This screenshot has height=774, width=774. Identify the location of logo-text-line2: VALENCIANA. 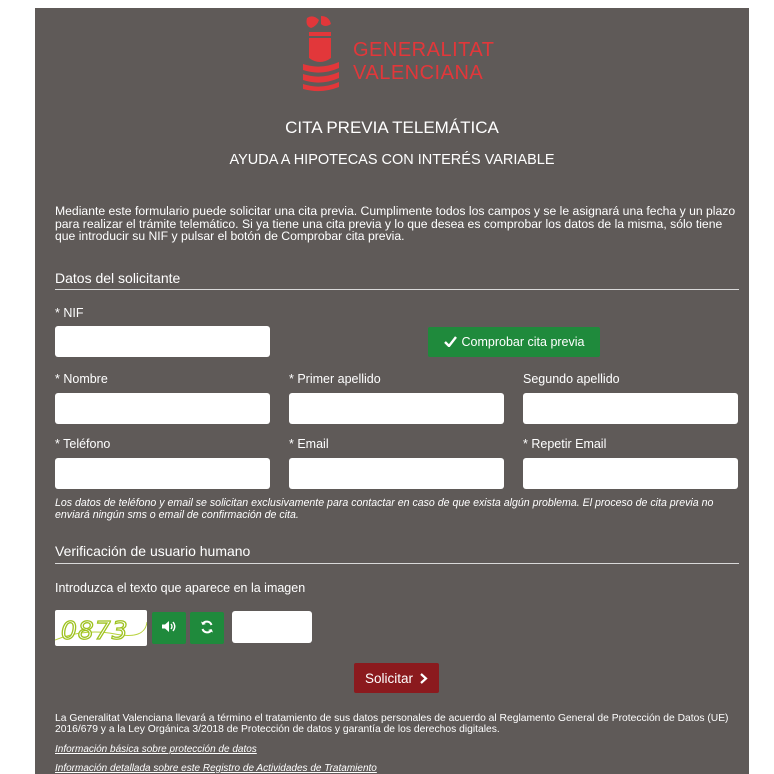
(418, 73).